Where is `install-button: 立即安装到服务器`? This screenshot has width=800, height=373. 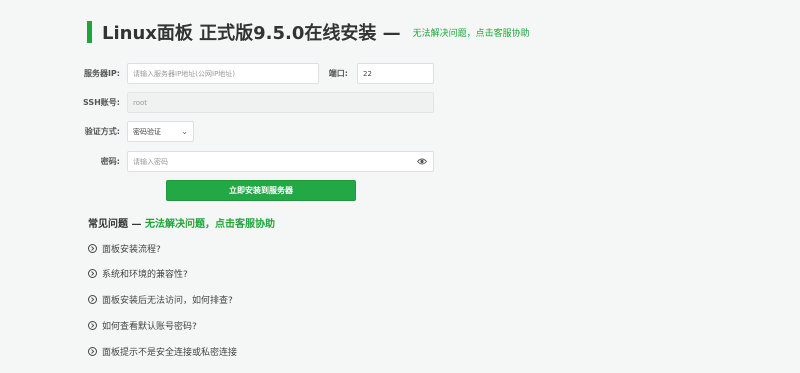
install-button: 立即安装到服务器 is located at coordinates (261, 190).